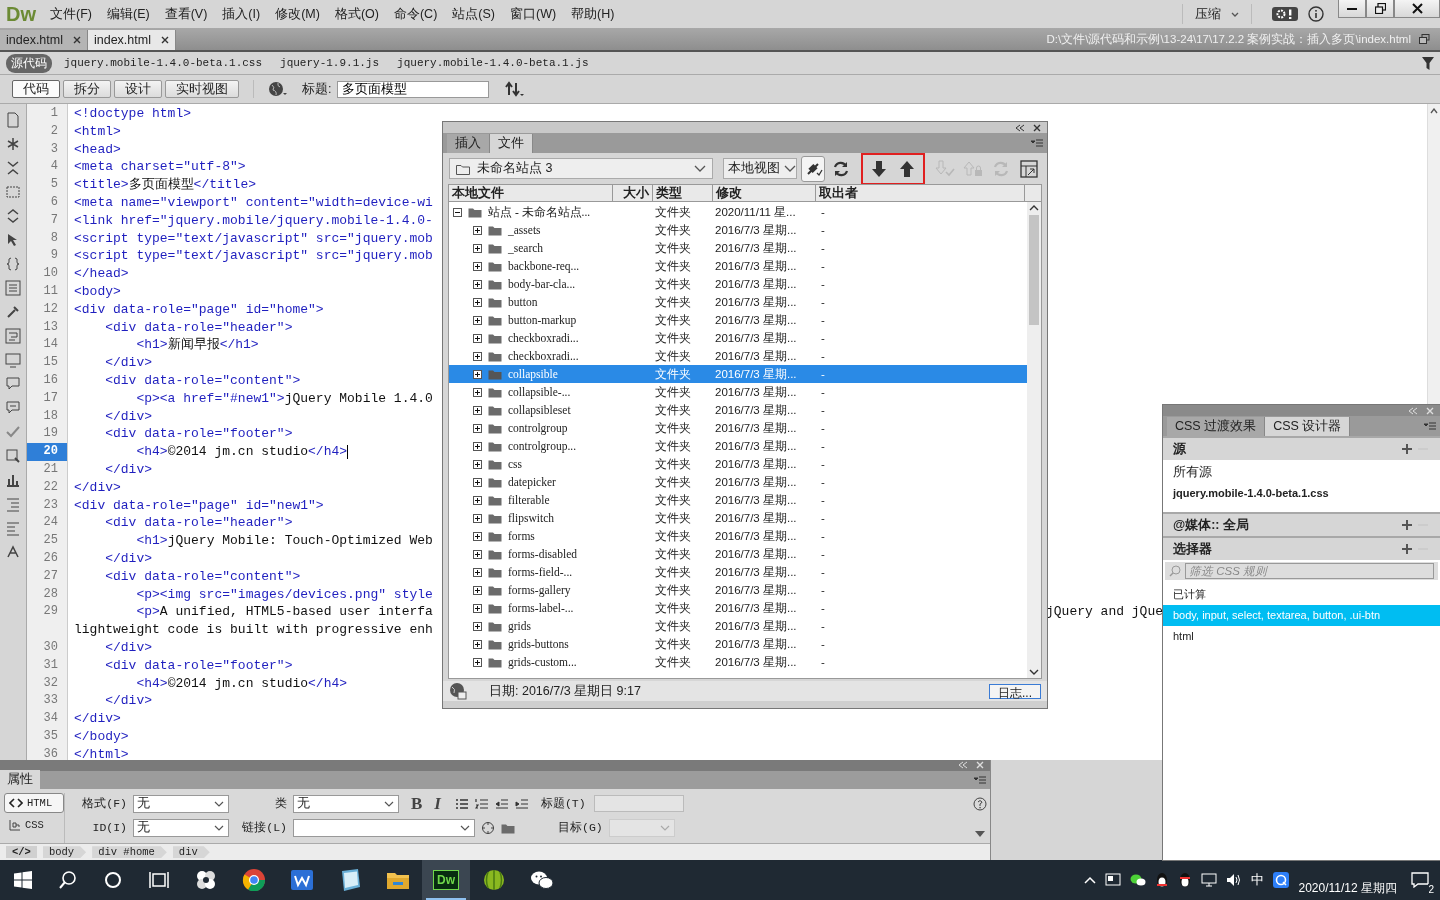 The image size is (1440, 900). Describe the element at coordinates (34, 802) in the screenshot. I see `mode-button: HTML` at that location.